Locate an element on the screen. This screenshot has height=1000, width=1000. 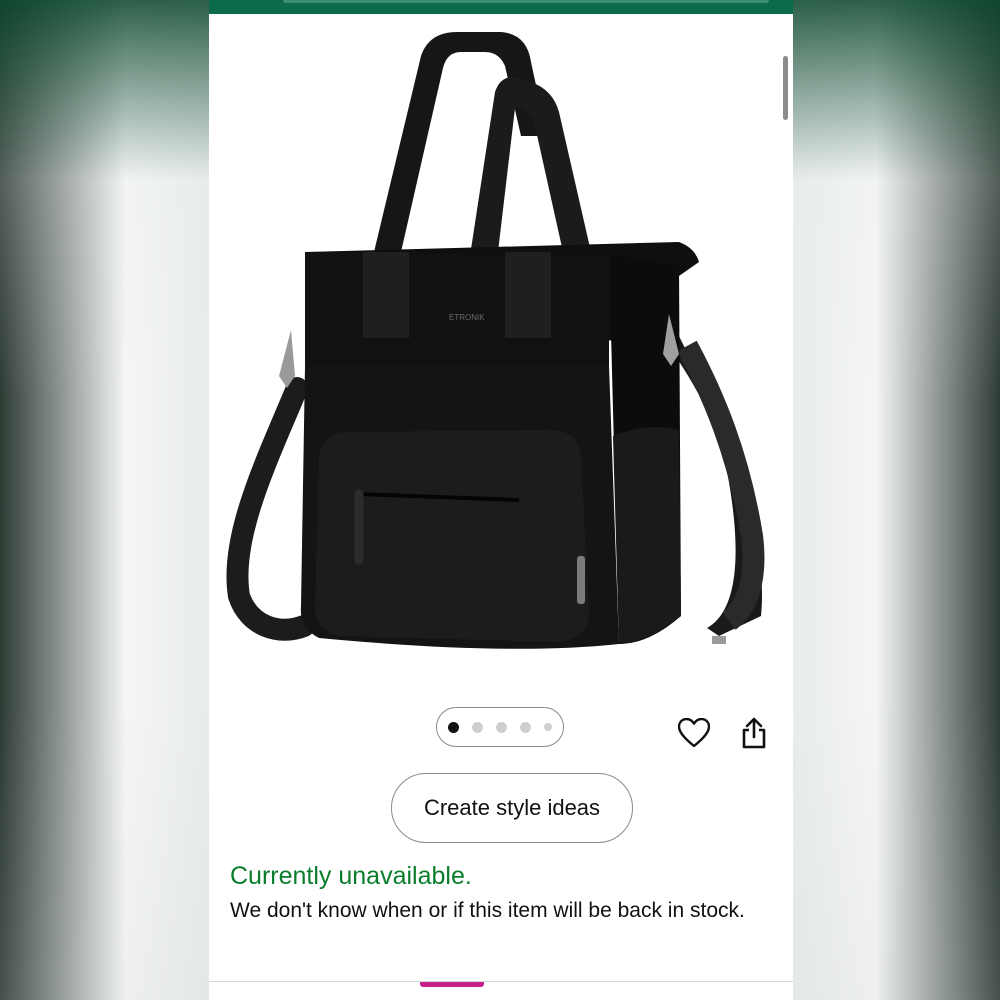
app-header-bar is located at coordinates (501, 7).